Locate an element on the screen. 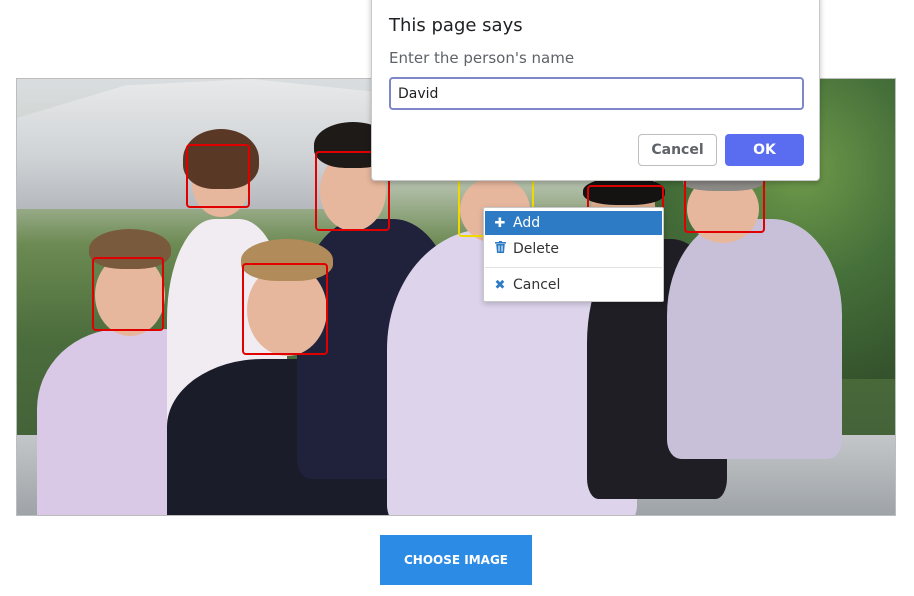 This screenshot has height=596, width=914. name-input is located at coordinates (596, 93).